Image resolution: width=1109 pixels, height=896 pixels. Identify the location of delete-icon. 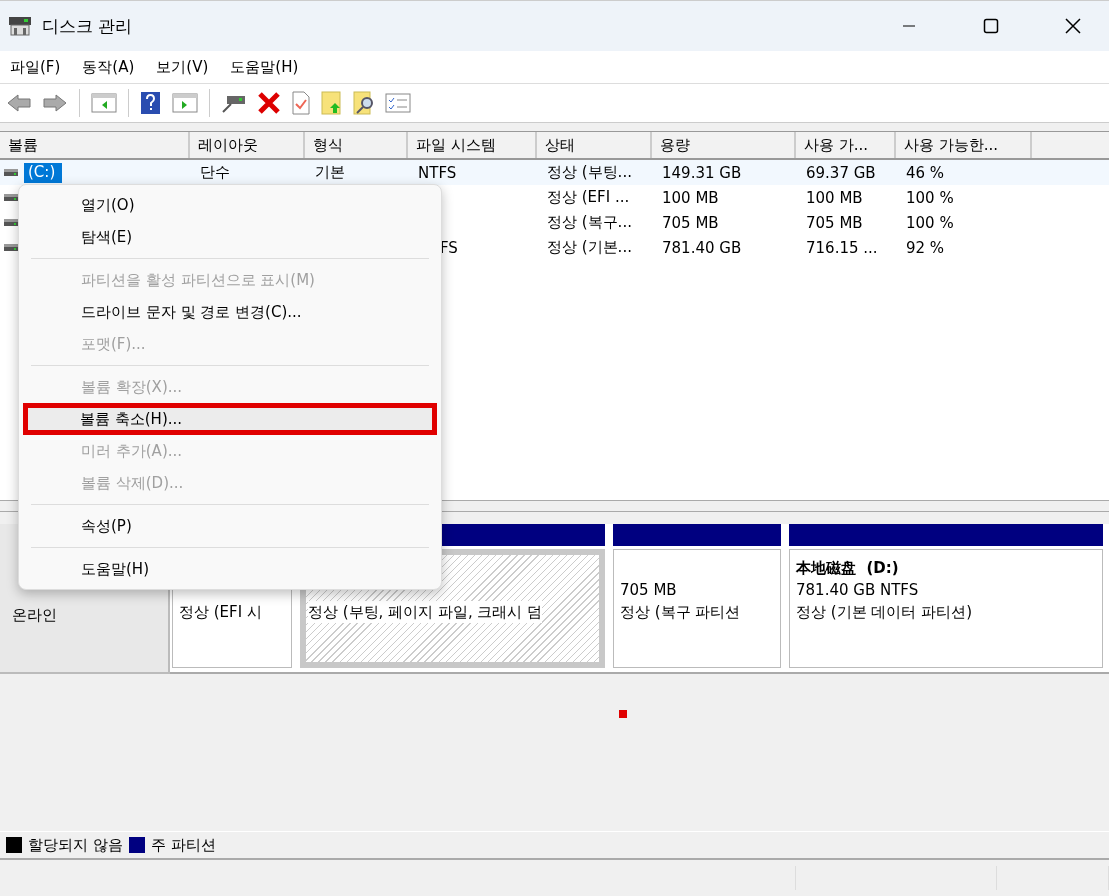
(269, 103).